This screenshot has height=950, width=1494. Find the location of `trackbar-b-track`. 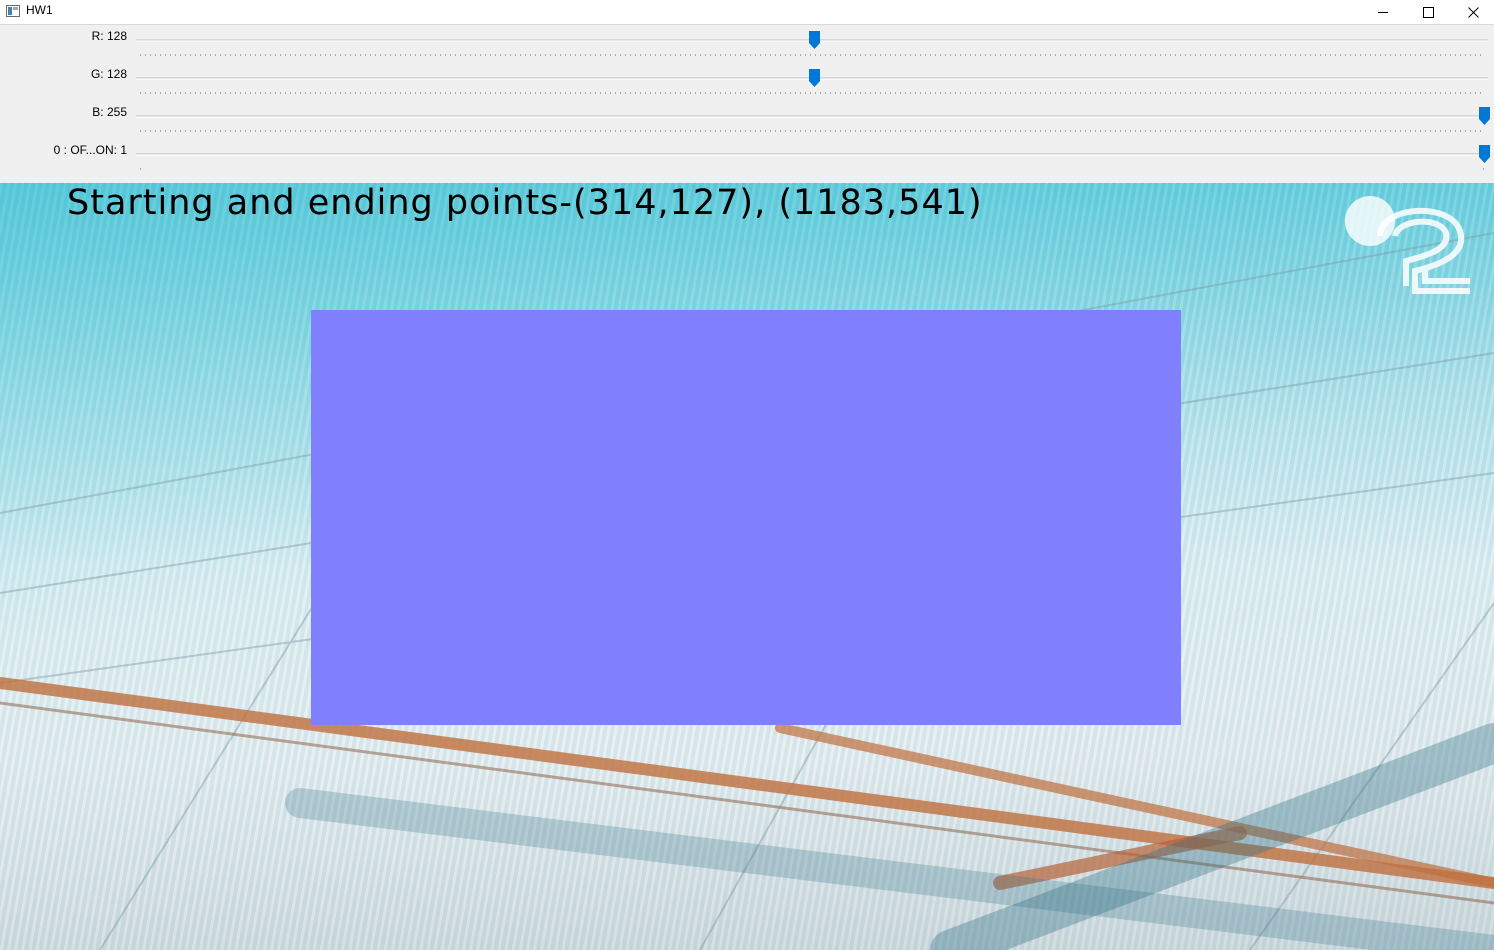

trackbar-b-track is located at coordinates (812, 116).